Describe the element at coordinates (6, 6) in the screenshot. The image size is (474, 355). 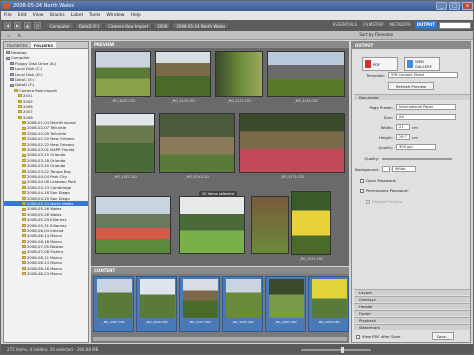
I see `bridge-app-icon` at that location.